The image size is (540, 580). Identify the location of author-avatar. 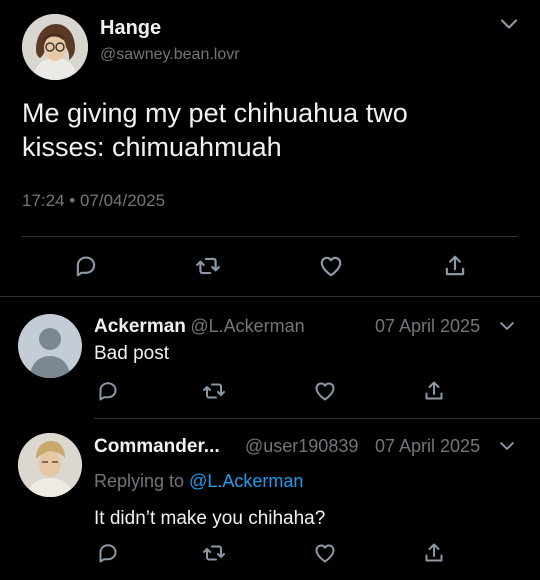
(55, 47).